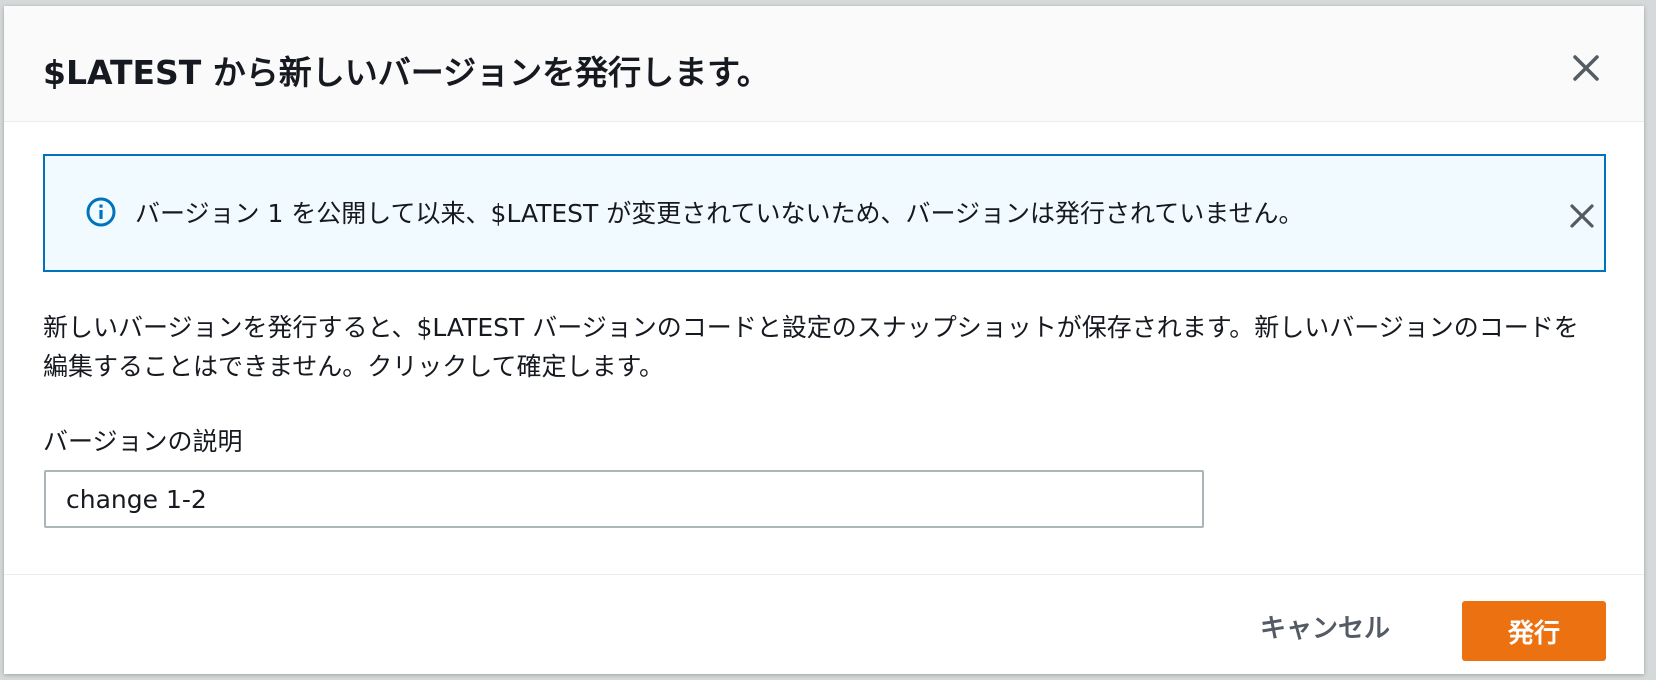 This screenshot has height=680, width=1656. I want to click on cancel-button: キャンセル, so click(1325, 626).